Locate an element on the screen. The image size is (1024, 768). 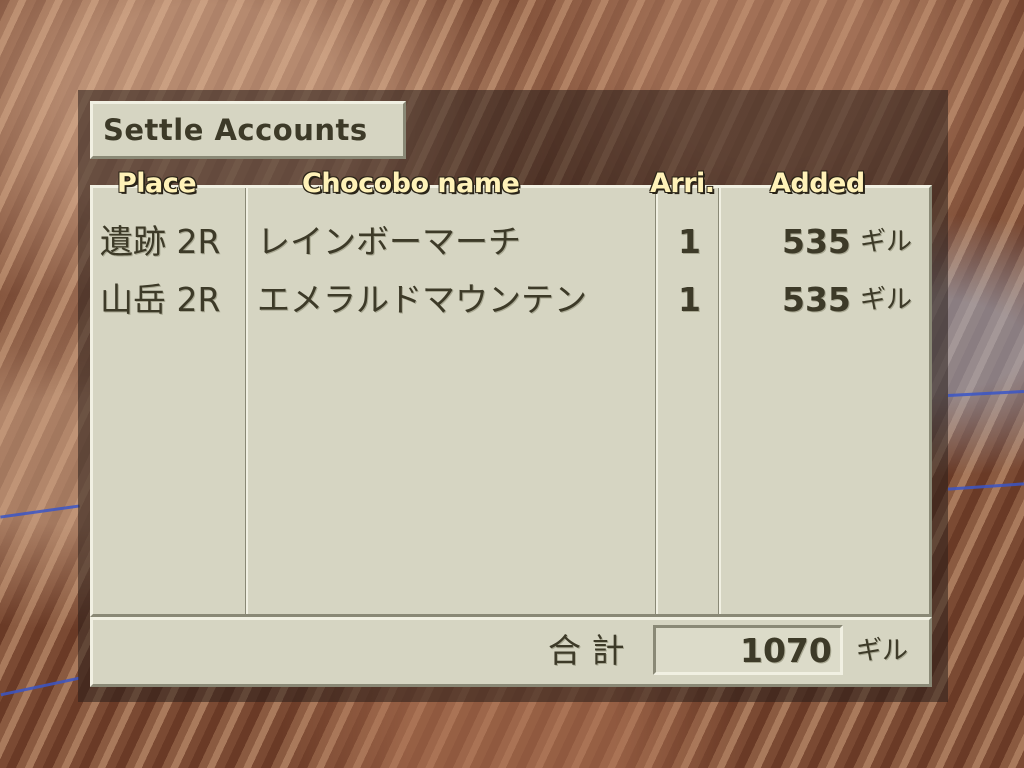
total-unit: ギル is located at coordinates (882, 651).